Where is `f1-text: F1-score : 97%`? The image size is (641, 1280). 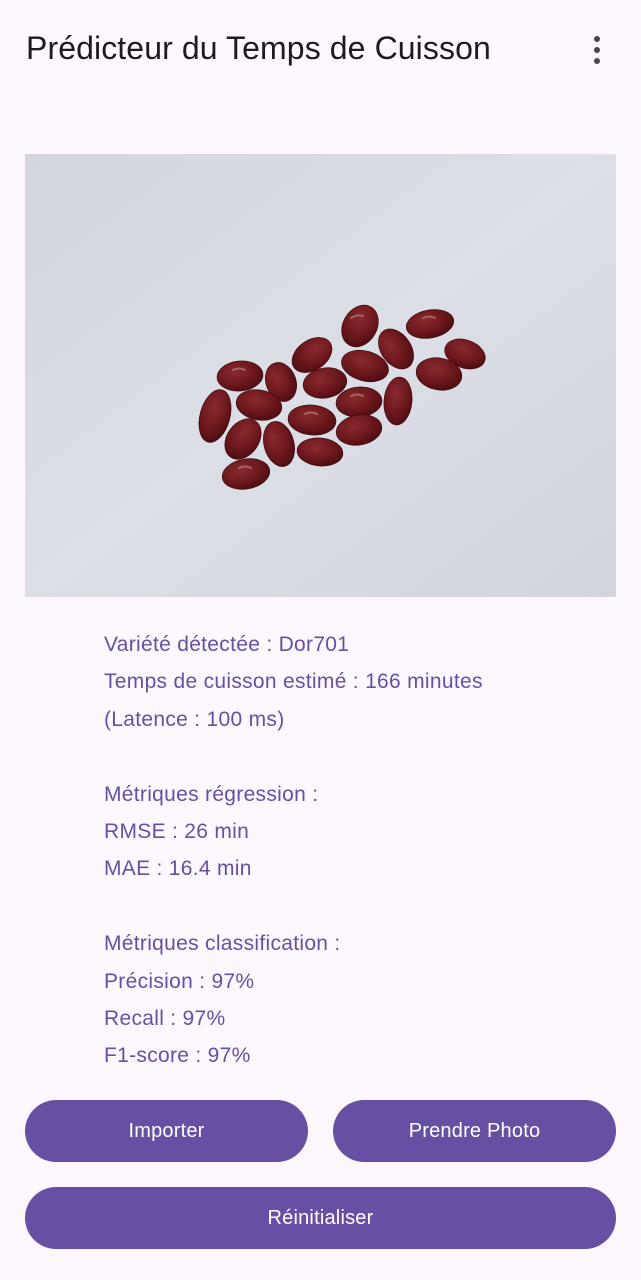 f1-text: F1-score : 97% is located at coordinates (177, 1056).